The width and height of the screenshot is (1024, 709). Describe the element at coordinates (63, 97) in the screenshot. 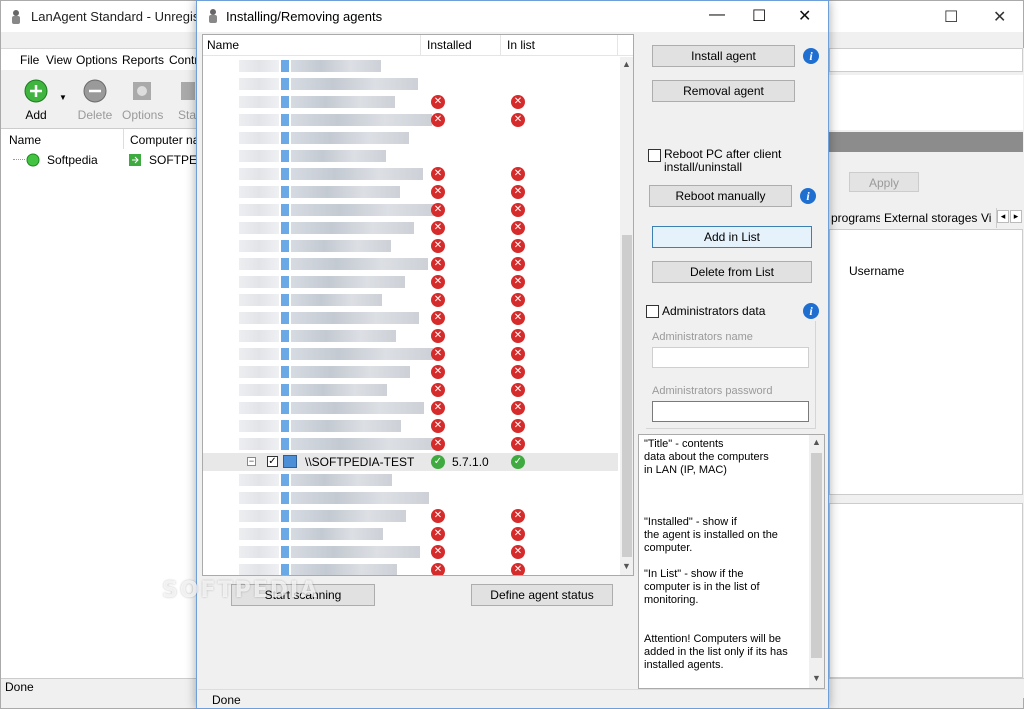

I see `add-dropdown-icon: ▼` at that location.